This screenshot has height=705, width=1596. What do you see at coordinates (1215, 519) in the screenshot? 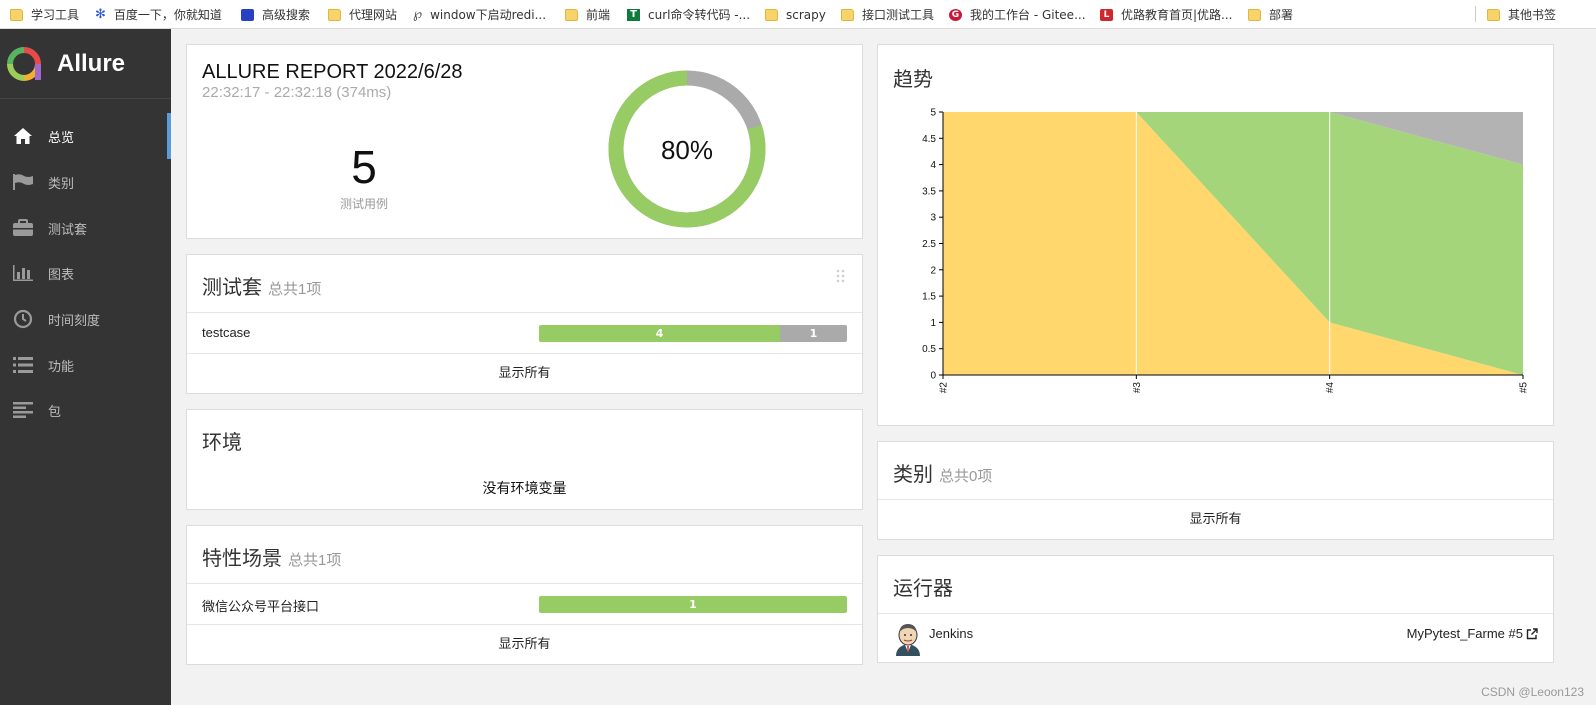
I see `categories-show-all-link: 显示所有` at bounding box center [1215, 519].